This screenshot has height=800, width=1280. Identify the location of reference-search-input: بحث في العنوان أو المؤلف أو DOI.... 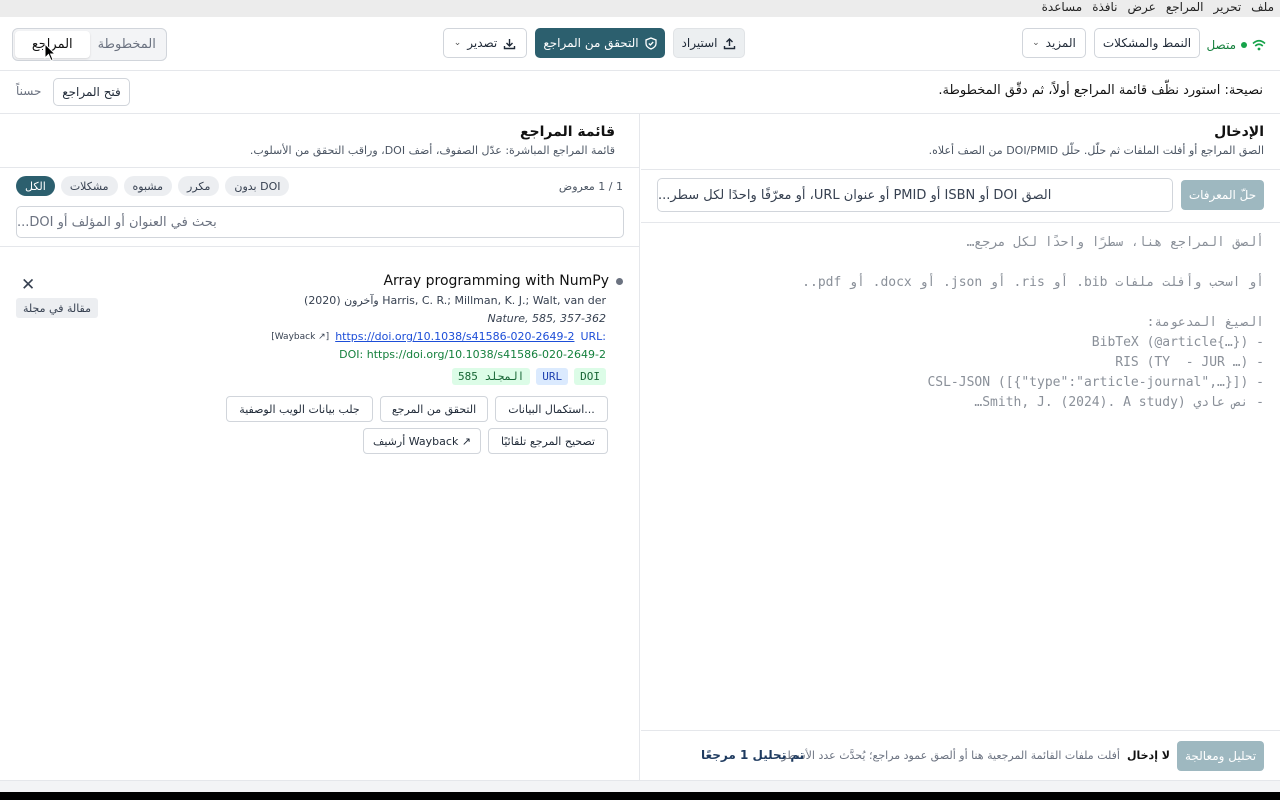
(320, 222).